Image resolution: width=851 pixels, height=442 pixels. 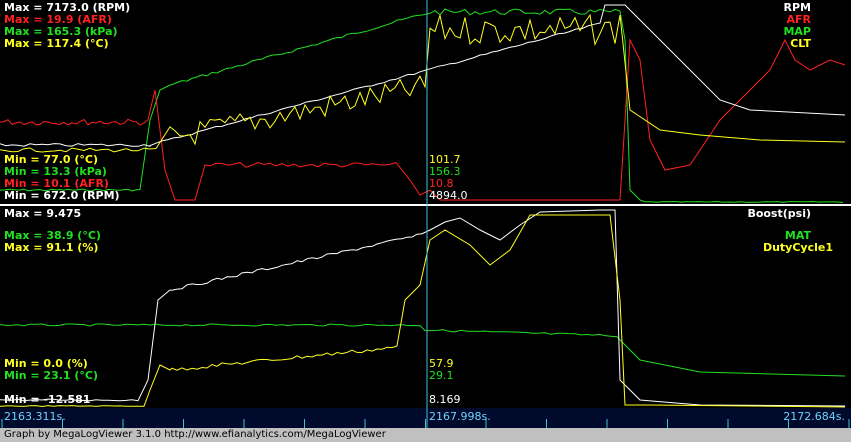 I want to click on legend-clt: CLT, so click(x=800, y=44).